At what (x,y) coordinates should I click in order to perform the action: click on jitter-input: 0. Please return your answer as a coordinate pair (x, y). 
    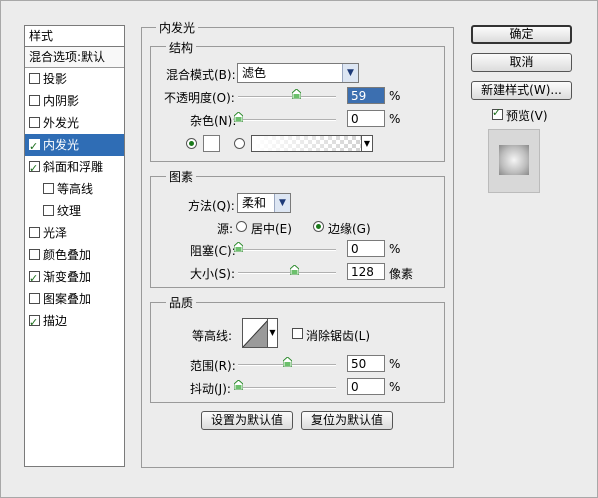
    Looking at the image, I should click on (366, 386).